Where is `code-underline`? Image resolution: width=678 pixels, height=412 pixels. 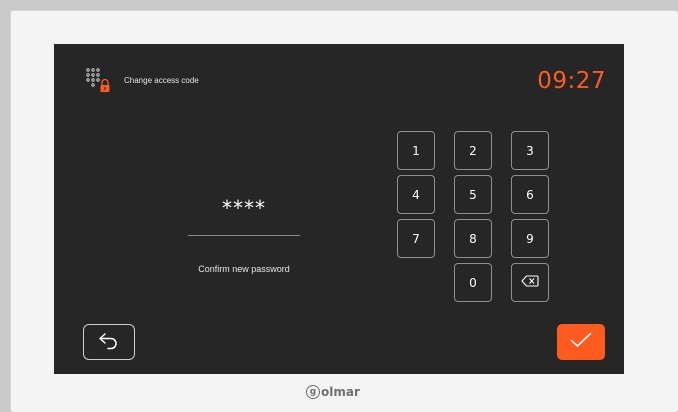 code-underline is located at coordinates (244, 235).